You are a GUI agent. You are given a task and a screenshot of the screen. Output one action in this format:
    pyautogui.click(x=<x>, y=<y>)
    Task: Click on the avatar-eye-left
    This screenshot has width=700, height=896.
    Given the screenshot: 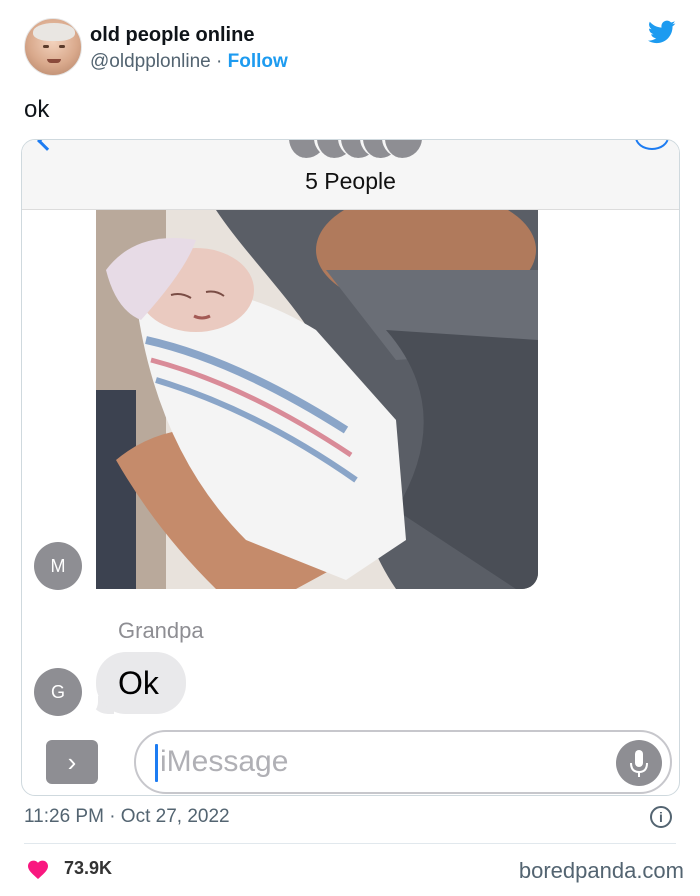 What is the action you would take?
    pyautogui.click(x=46, y=46)
    